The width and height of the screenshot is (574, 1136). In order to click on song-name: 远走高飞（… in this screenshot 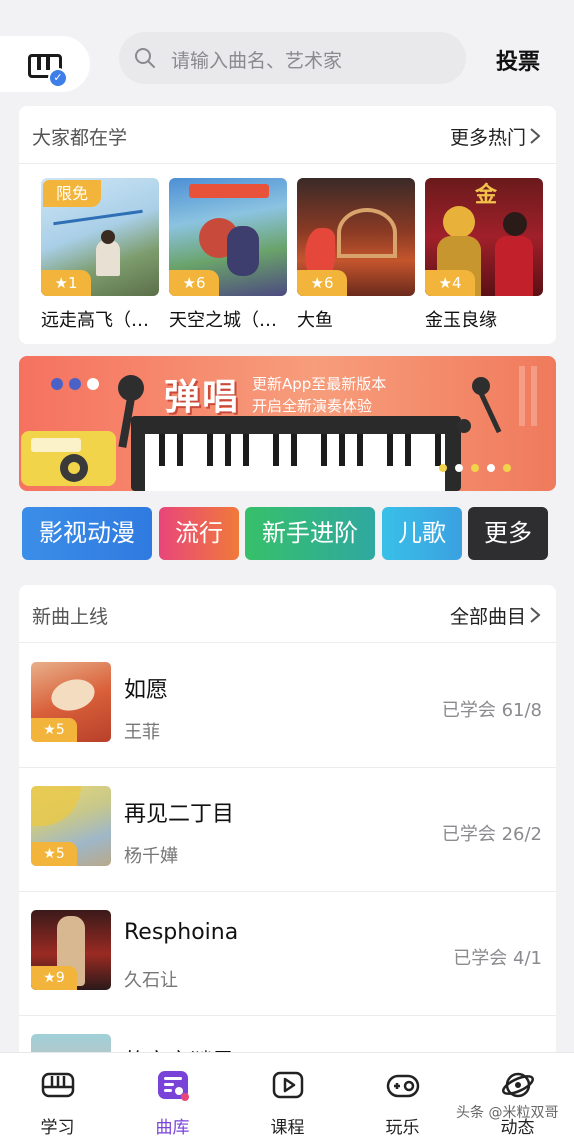, I will do `click(95, 320)`.